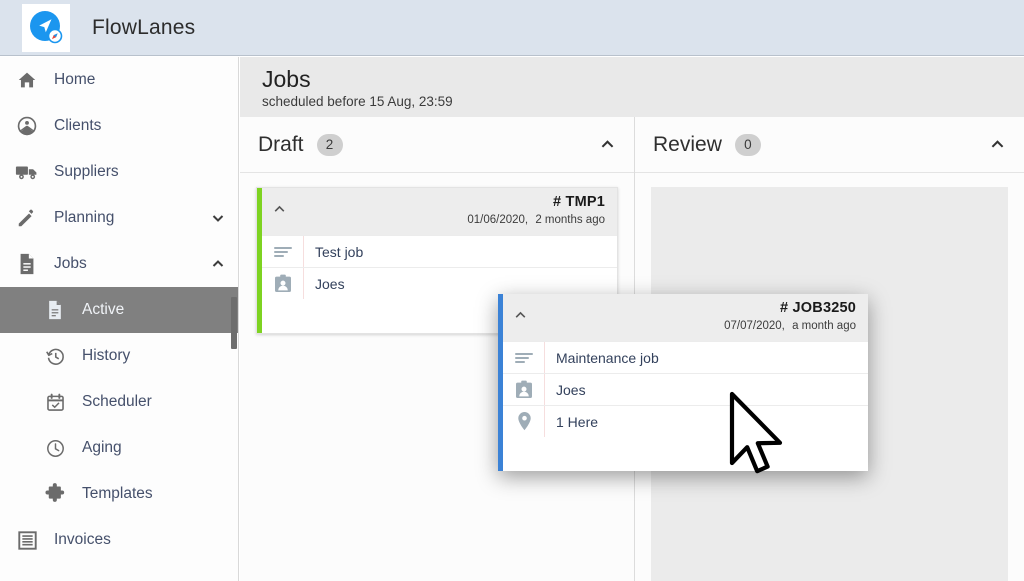  I want to click on chevron-down-icon, so click(218, 218).